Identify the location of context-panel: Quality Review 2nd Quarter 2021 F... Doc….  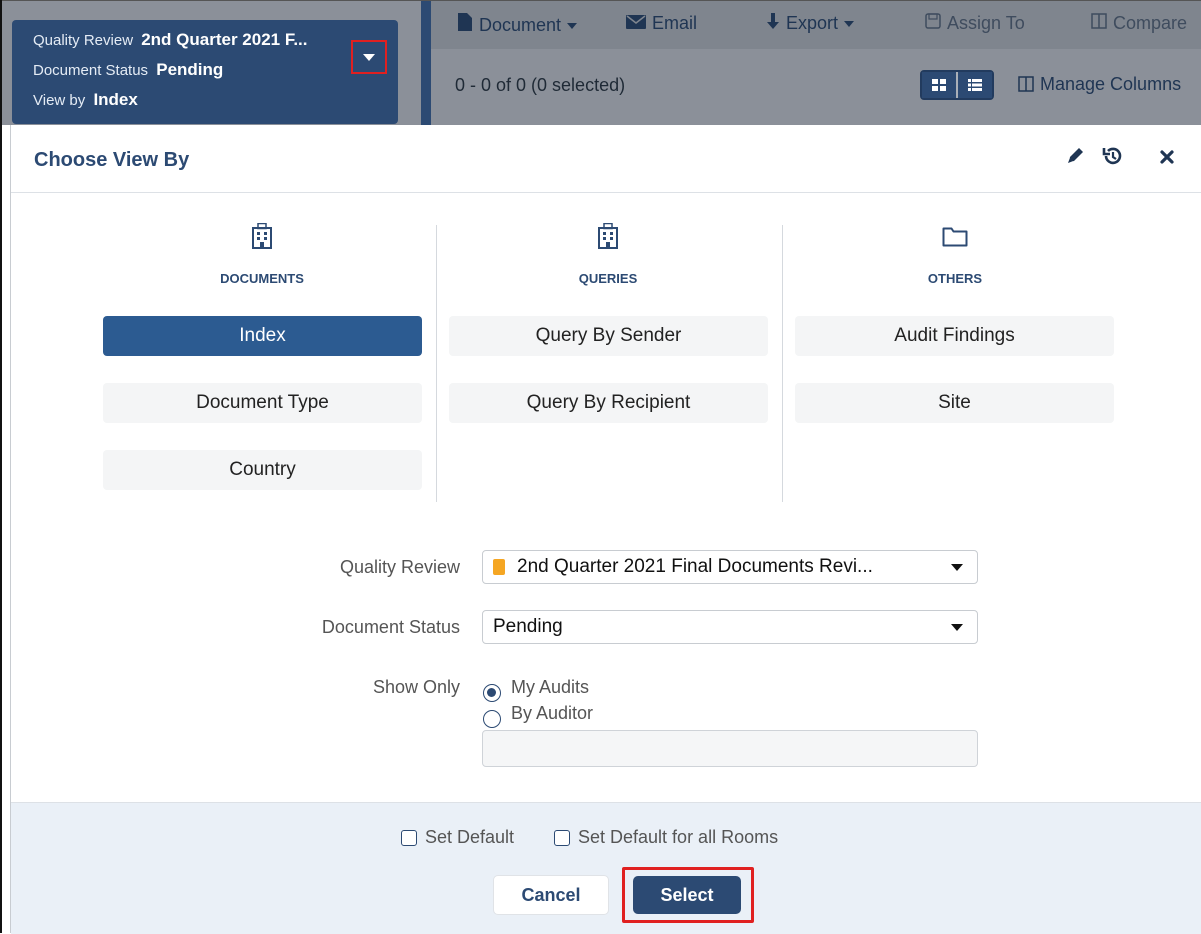
(205, 72).